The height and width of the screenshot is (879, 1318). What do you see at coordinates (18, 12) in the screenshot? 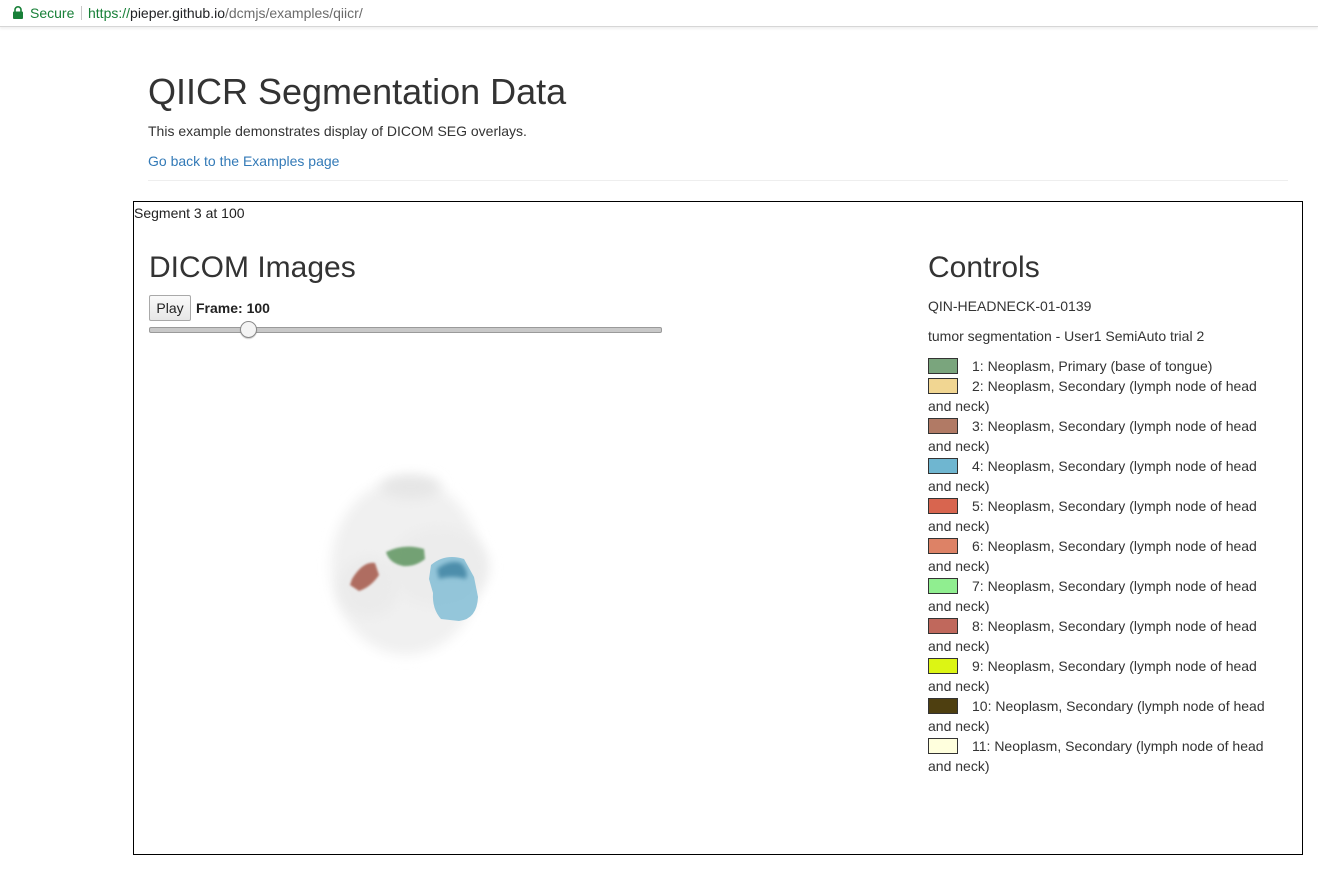
I see `lock-icon` at bounding box center [18, 12].